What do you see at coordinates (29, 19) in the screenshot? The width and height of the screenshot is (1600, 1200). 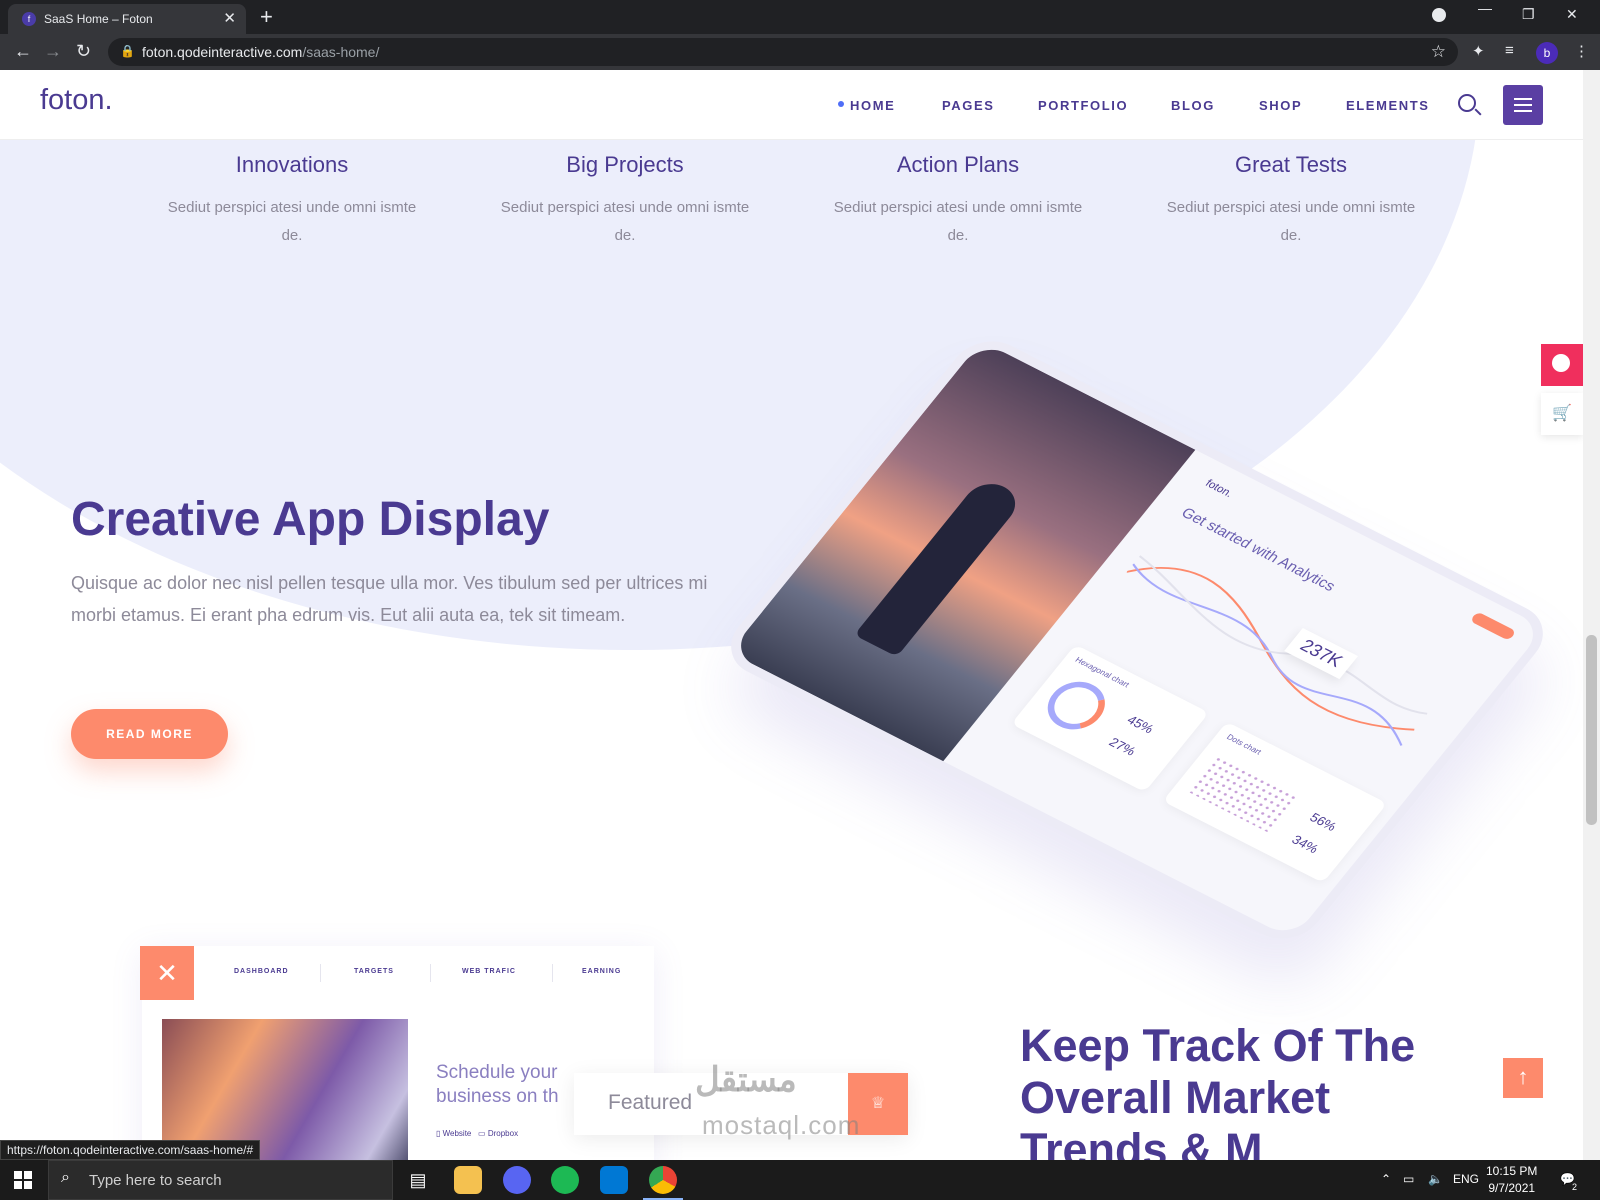 I see `foton-favicon-icon: f` at bounding box center [29, 19].